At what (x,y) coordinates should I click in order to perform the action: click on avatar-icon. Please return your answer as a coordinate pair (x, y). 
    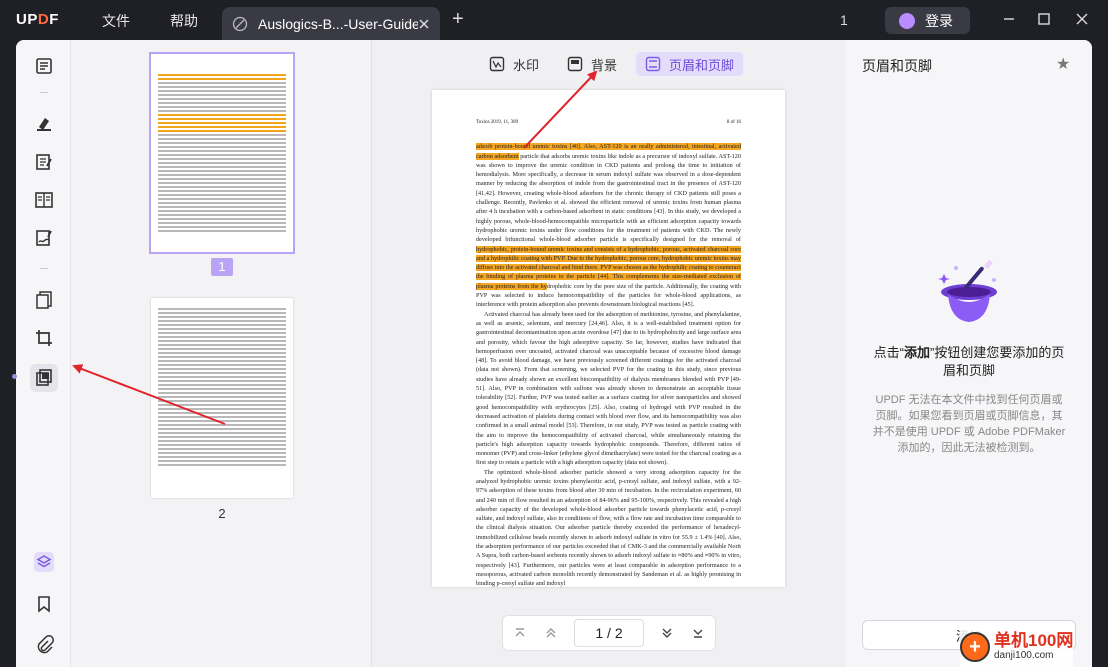
    Looking at the image, I should click on (907, 20).